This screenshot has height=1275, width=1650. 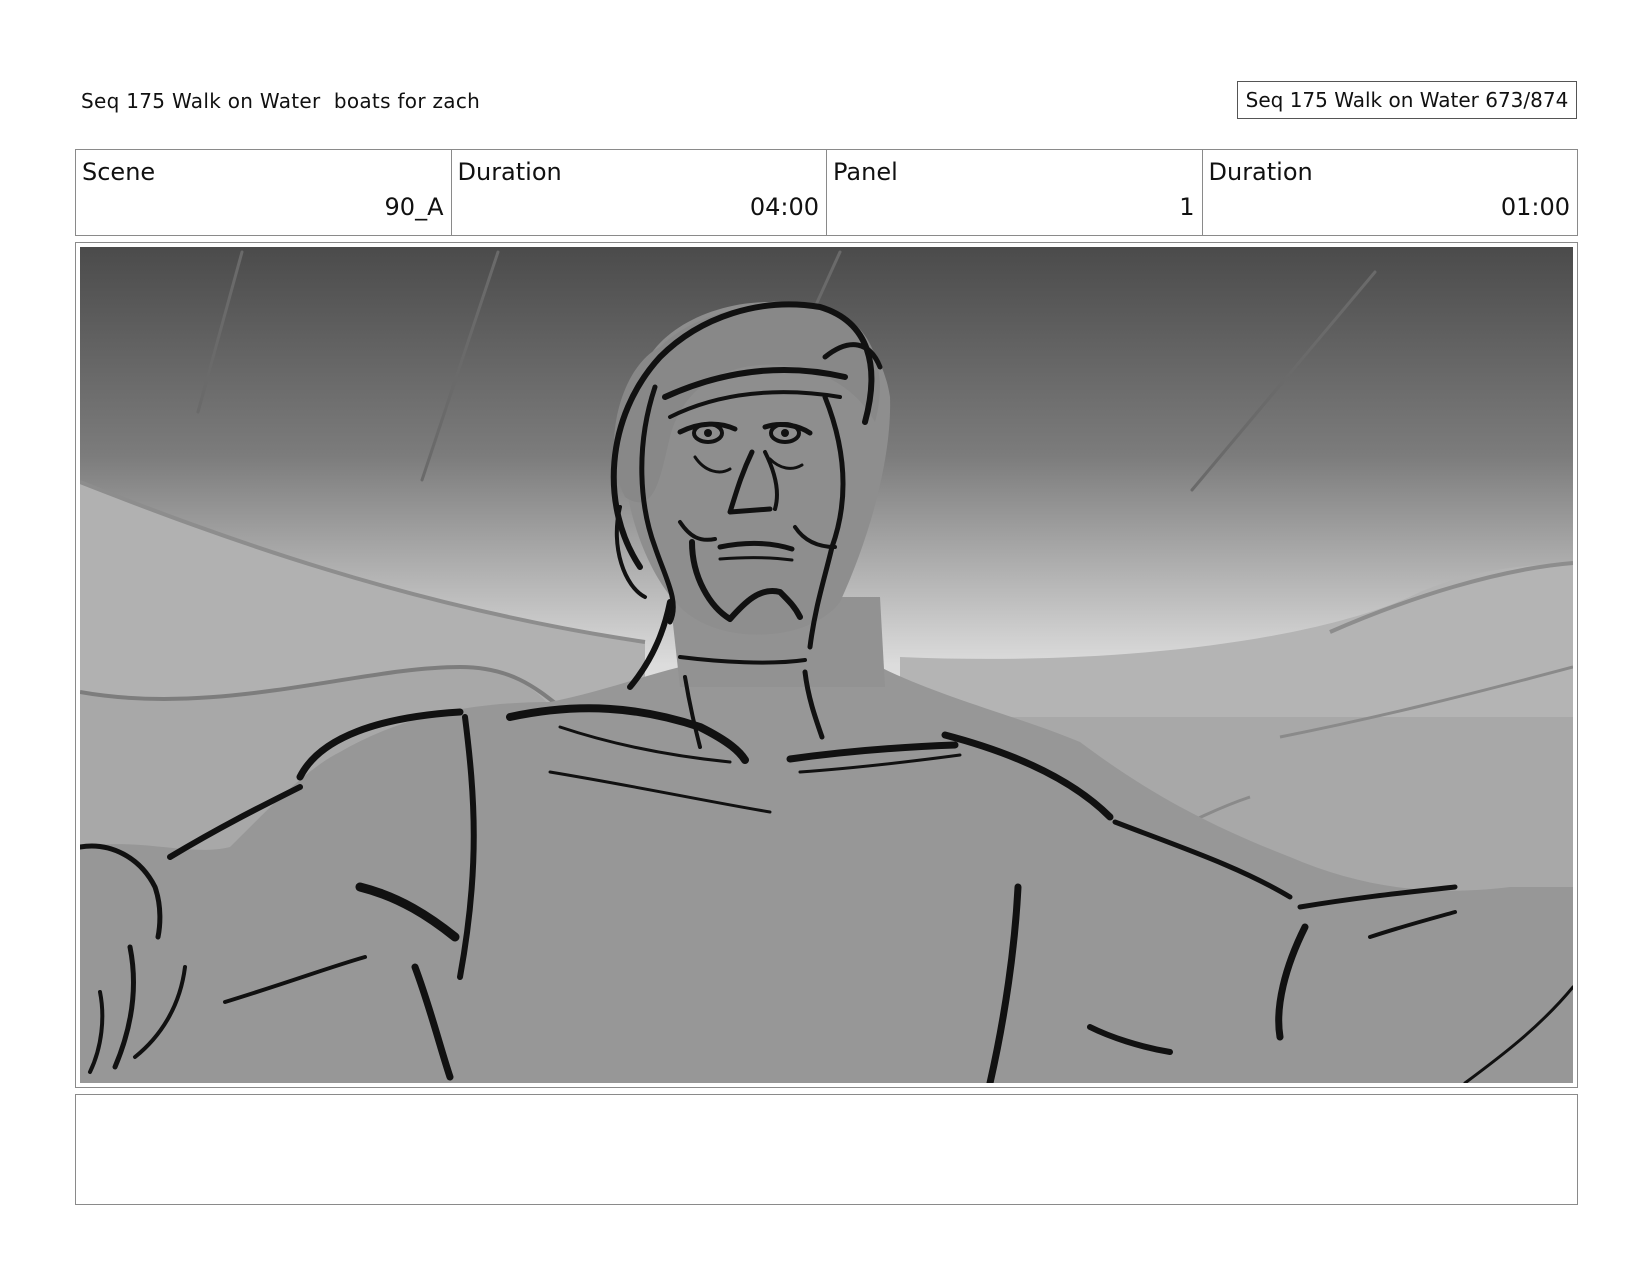 I want to click on panel-value: 1, so click(x=1187, y=207).